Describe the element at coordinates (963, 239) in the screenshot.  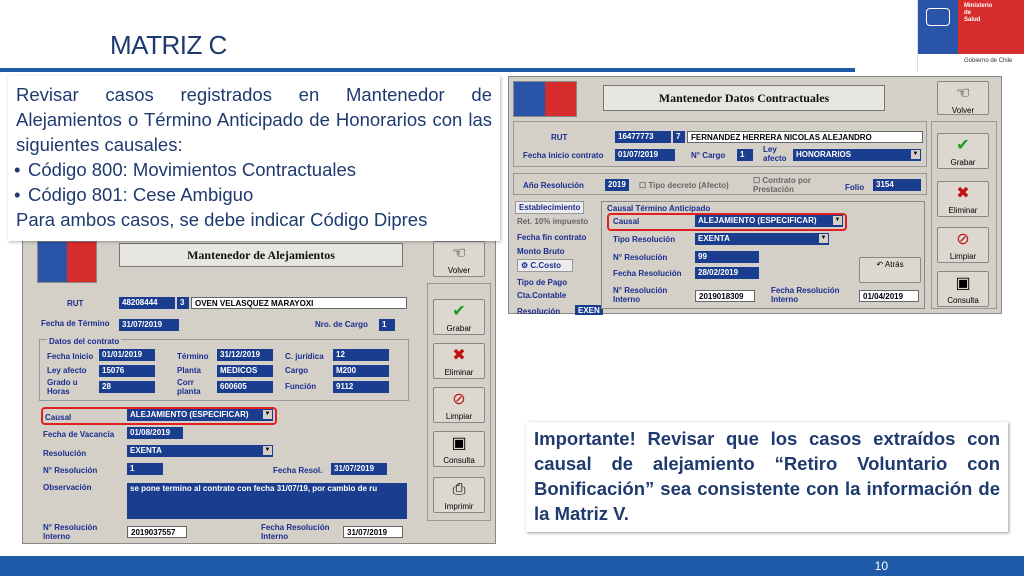
I see `prohibit-icon: ⊘` at that location.